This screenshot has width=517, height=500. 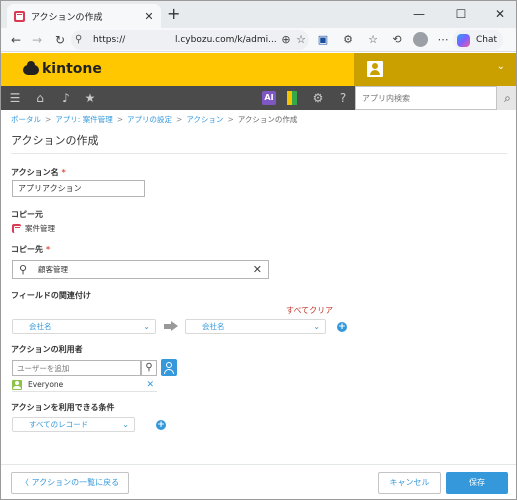 What do you see at coordinates (46, 384) in the screenshot?
I see `user-entity-name: Everyone` at bounding box center [46, 384].